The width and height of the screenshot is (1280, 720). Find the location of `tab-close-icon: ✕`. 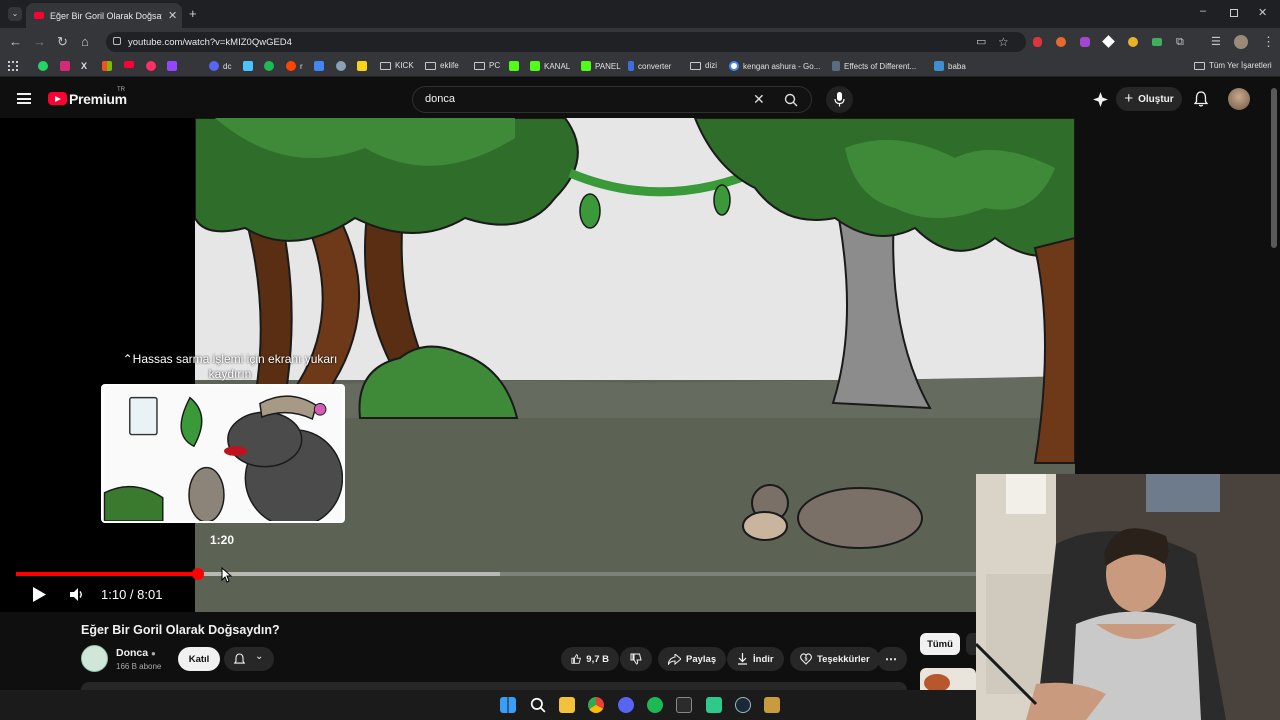

tab-close-icon: ✕ is located at coordinates (172, 15).